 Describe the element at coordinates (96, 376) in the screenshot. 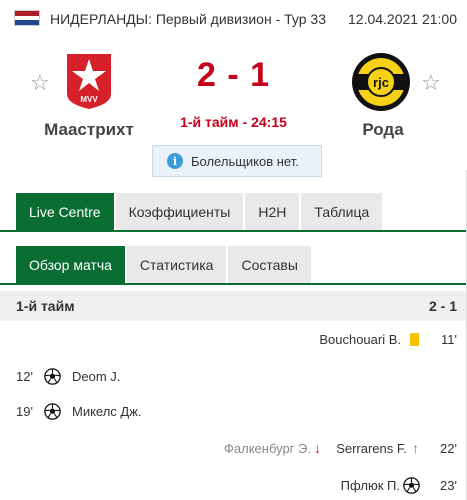

I see `event-player: Deom J.` at that location.